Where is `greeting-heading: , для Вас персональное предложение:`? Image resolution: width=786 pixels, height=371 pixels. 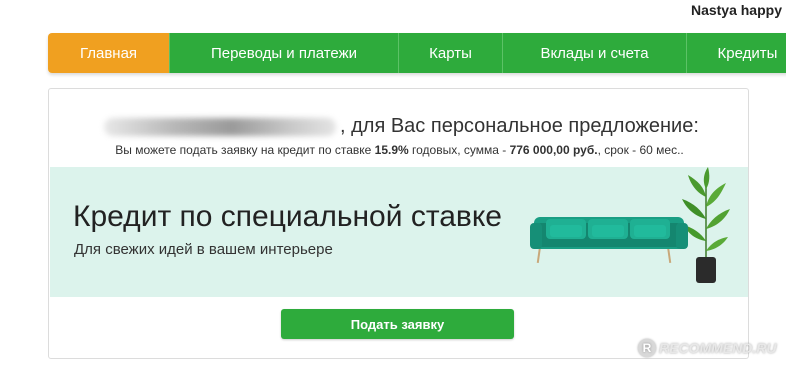
greeting-heading: , для Вас персональное предложение: is located at coordinates (404, 126).